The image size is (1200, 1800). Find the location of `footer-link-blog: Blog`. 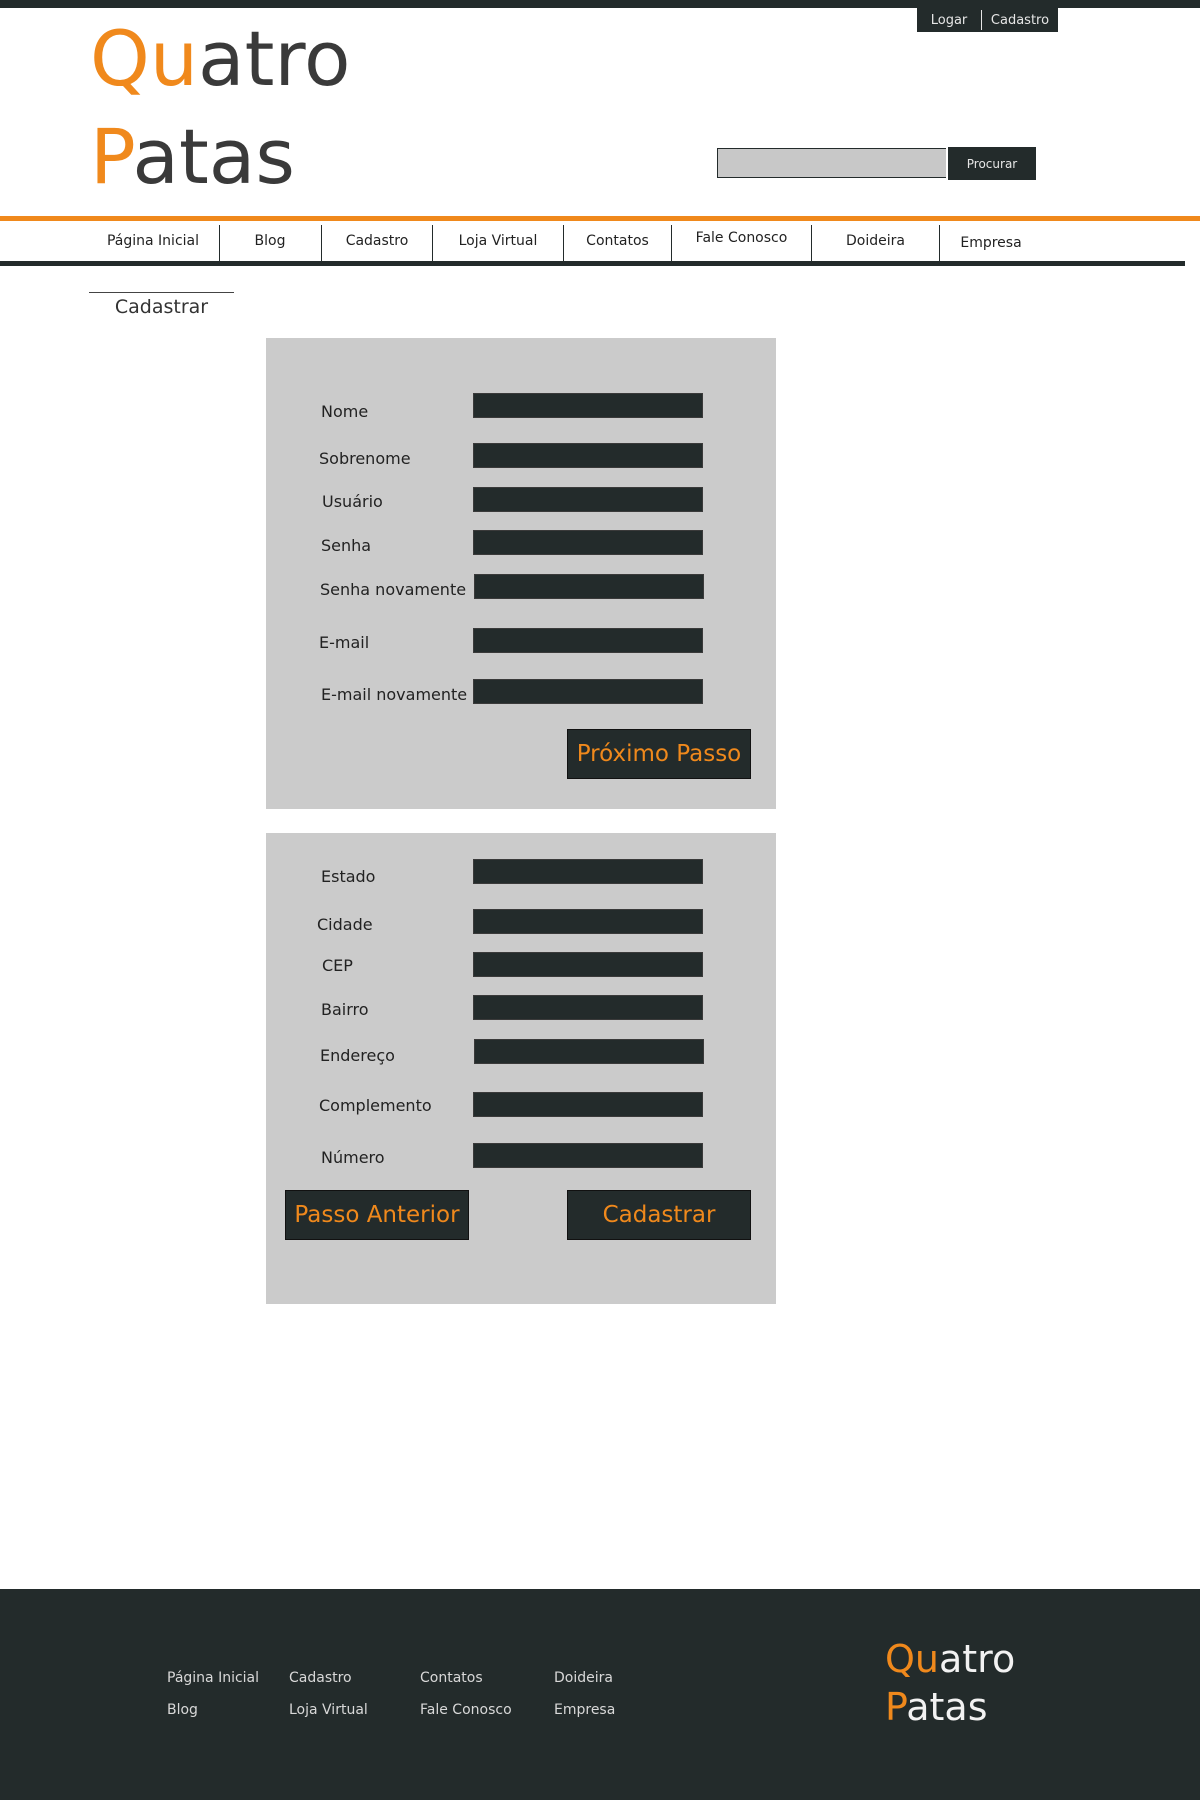

footer-link-blog: Blog is located at coordinates (182, 1710).